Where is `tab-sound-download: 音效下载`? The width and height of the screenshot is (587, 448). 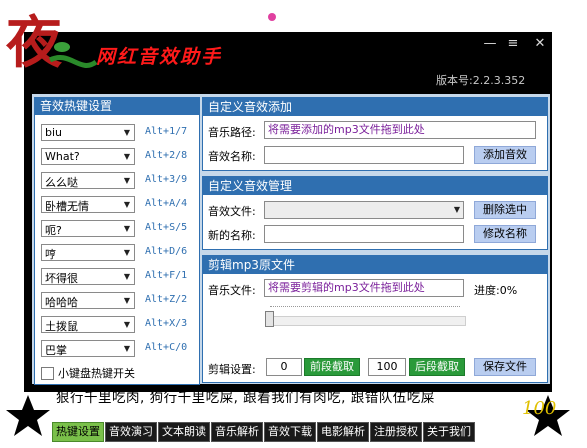
tab-sound-download: 音效下载 is located at coordinates (290, 432).